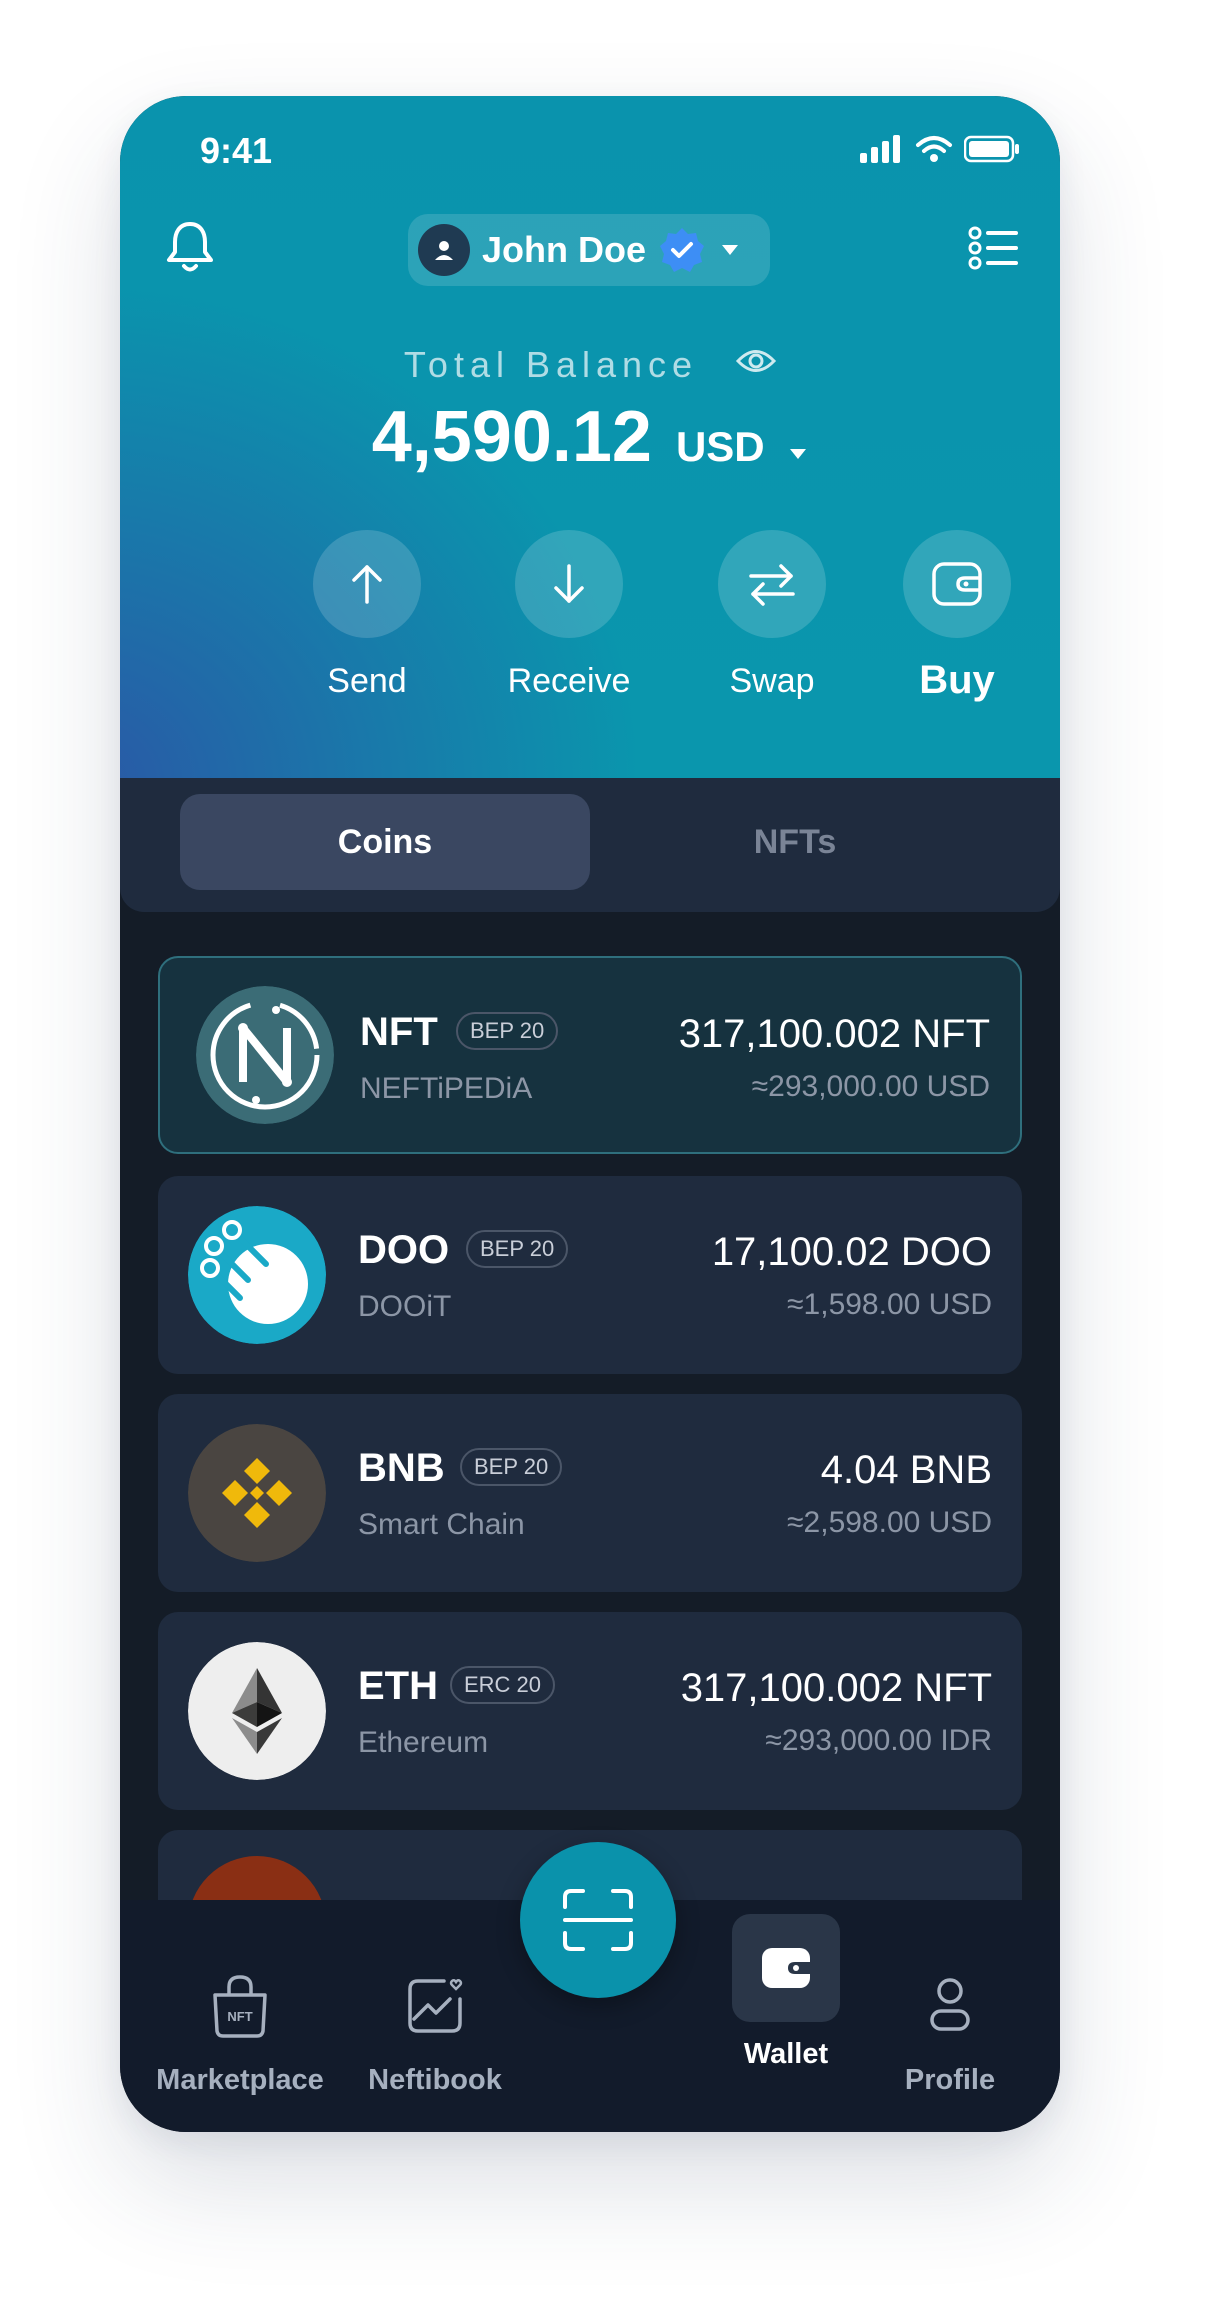  Describe the element at coordinates (934, 149) in the screenshot. I see `wifi-icon` at that location.